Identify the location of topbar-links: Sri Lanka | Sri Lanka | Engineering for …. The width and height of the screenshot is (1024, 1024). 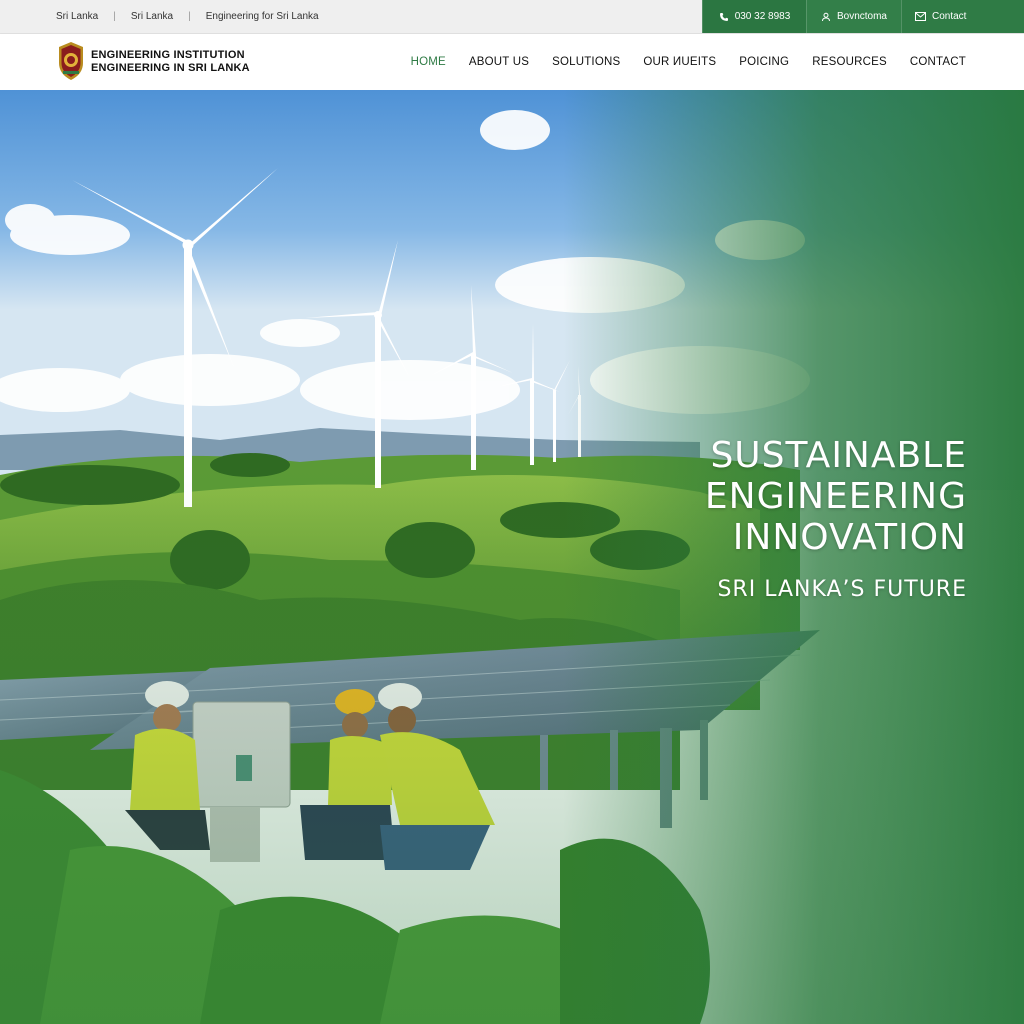
(187, 16).